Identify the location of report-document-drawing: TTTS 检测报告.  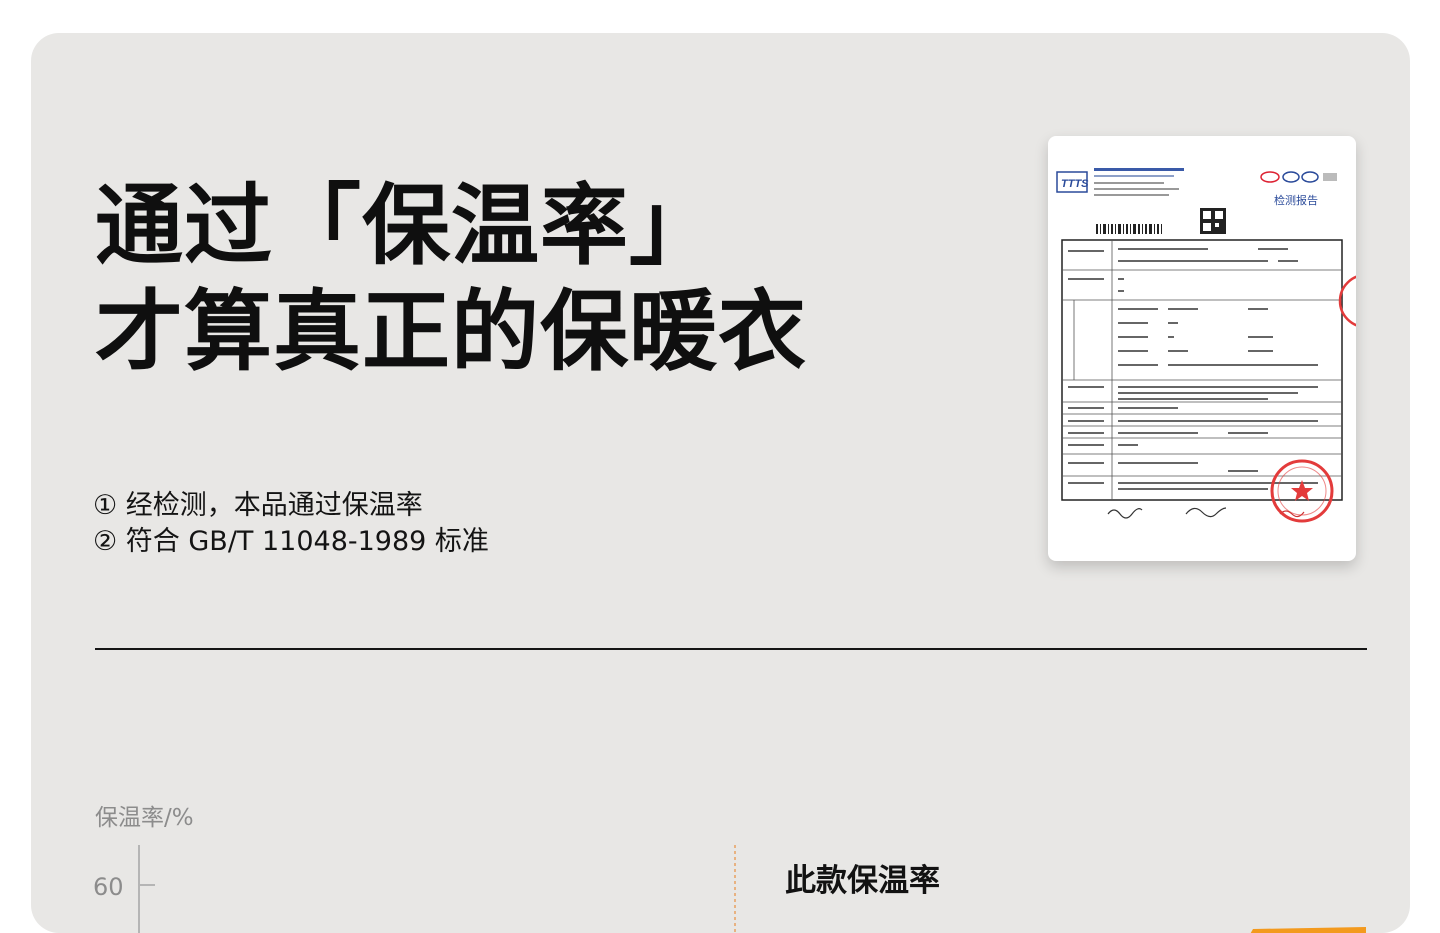
(1206, 345).